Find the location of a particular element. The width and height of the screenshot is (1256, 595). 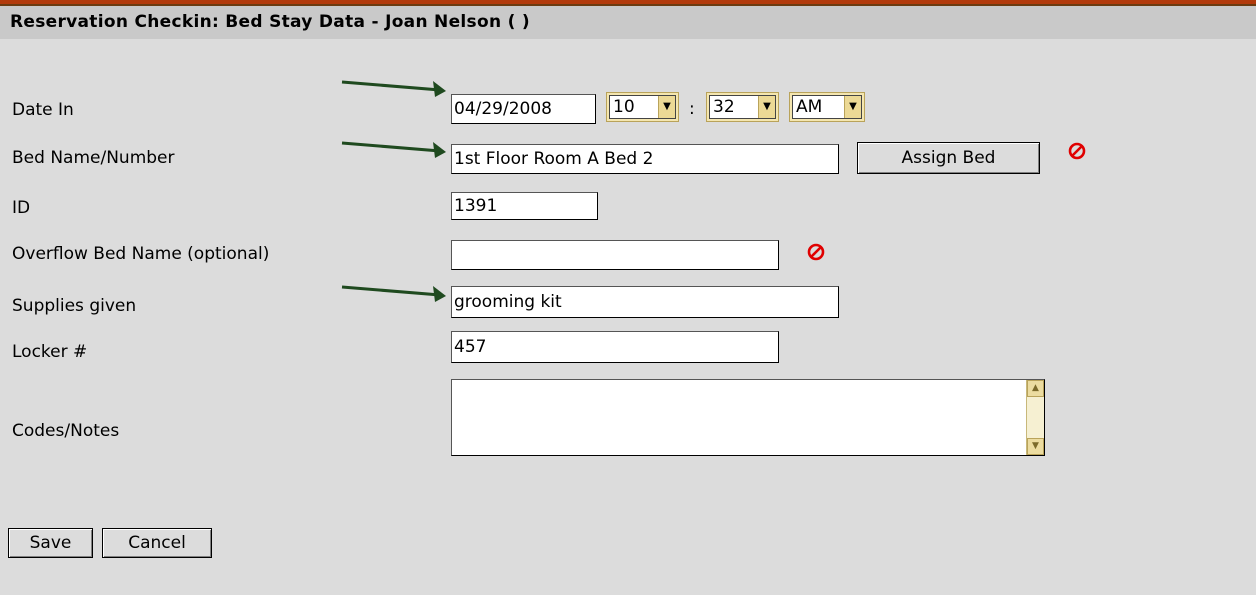

id-input: 1391 is located at coordinates (524, 206).